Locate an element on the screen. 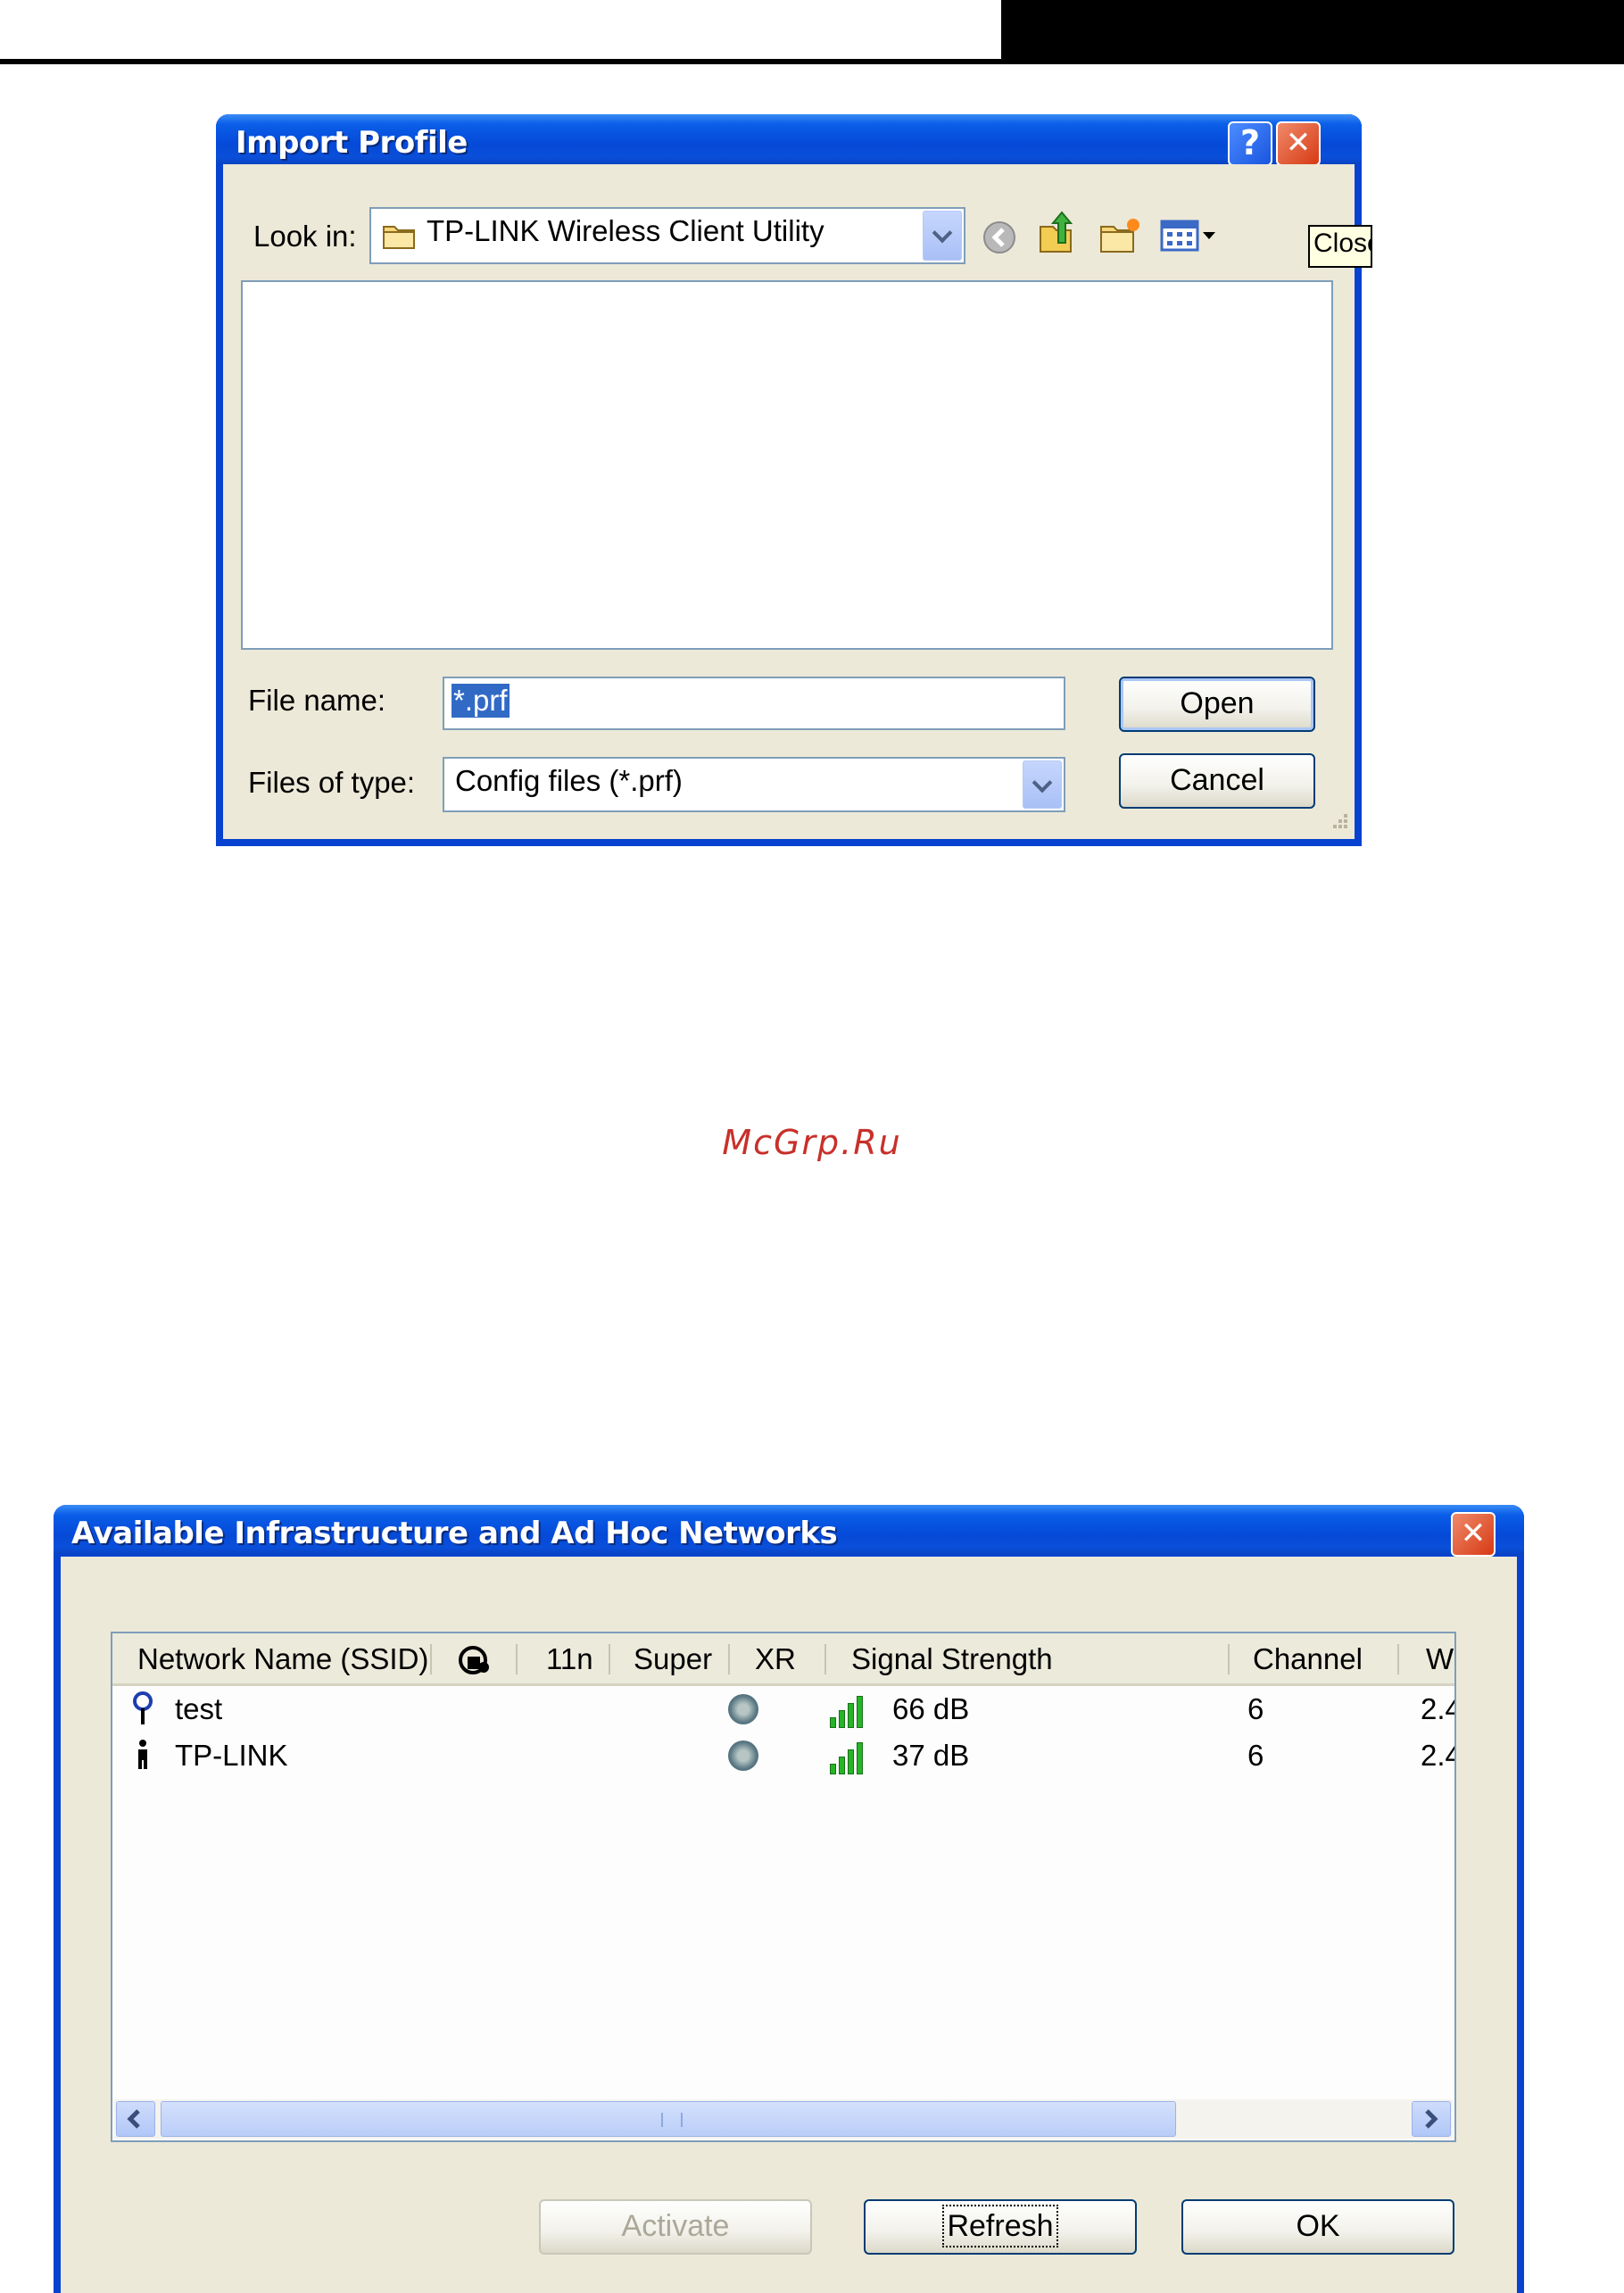 The height and width of the screenshot is (2293, 1624). scroll-thumb is located at coordinates (668, 2119).